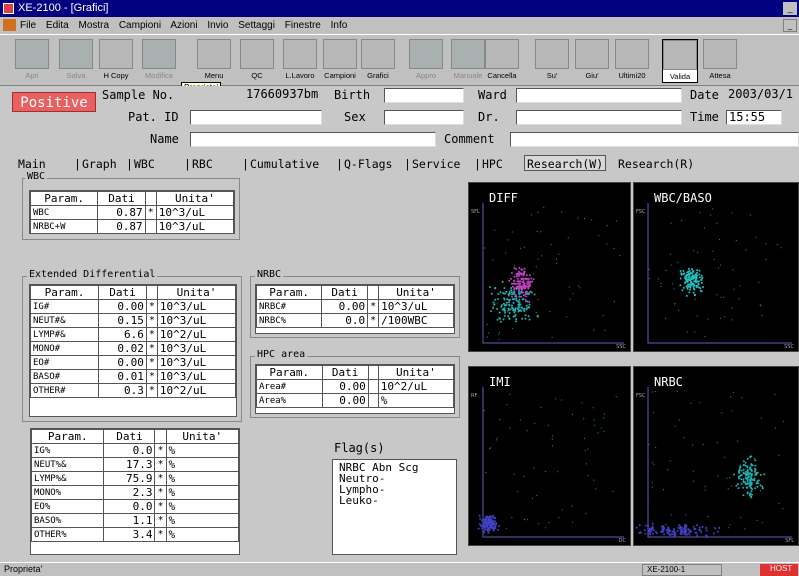 Image resolution: width=799 pixels, height=576 pixels. I want to click on sample-number-field: 17660937bm, so click(258, 95).